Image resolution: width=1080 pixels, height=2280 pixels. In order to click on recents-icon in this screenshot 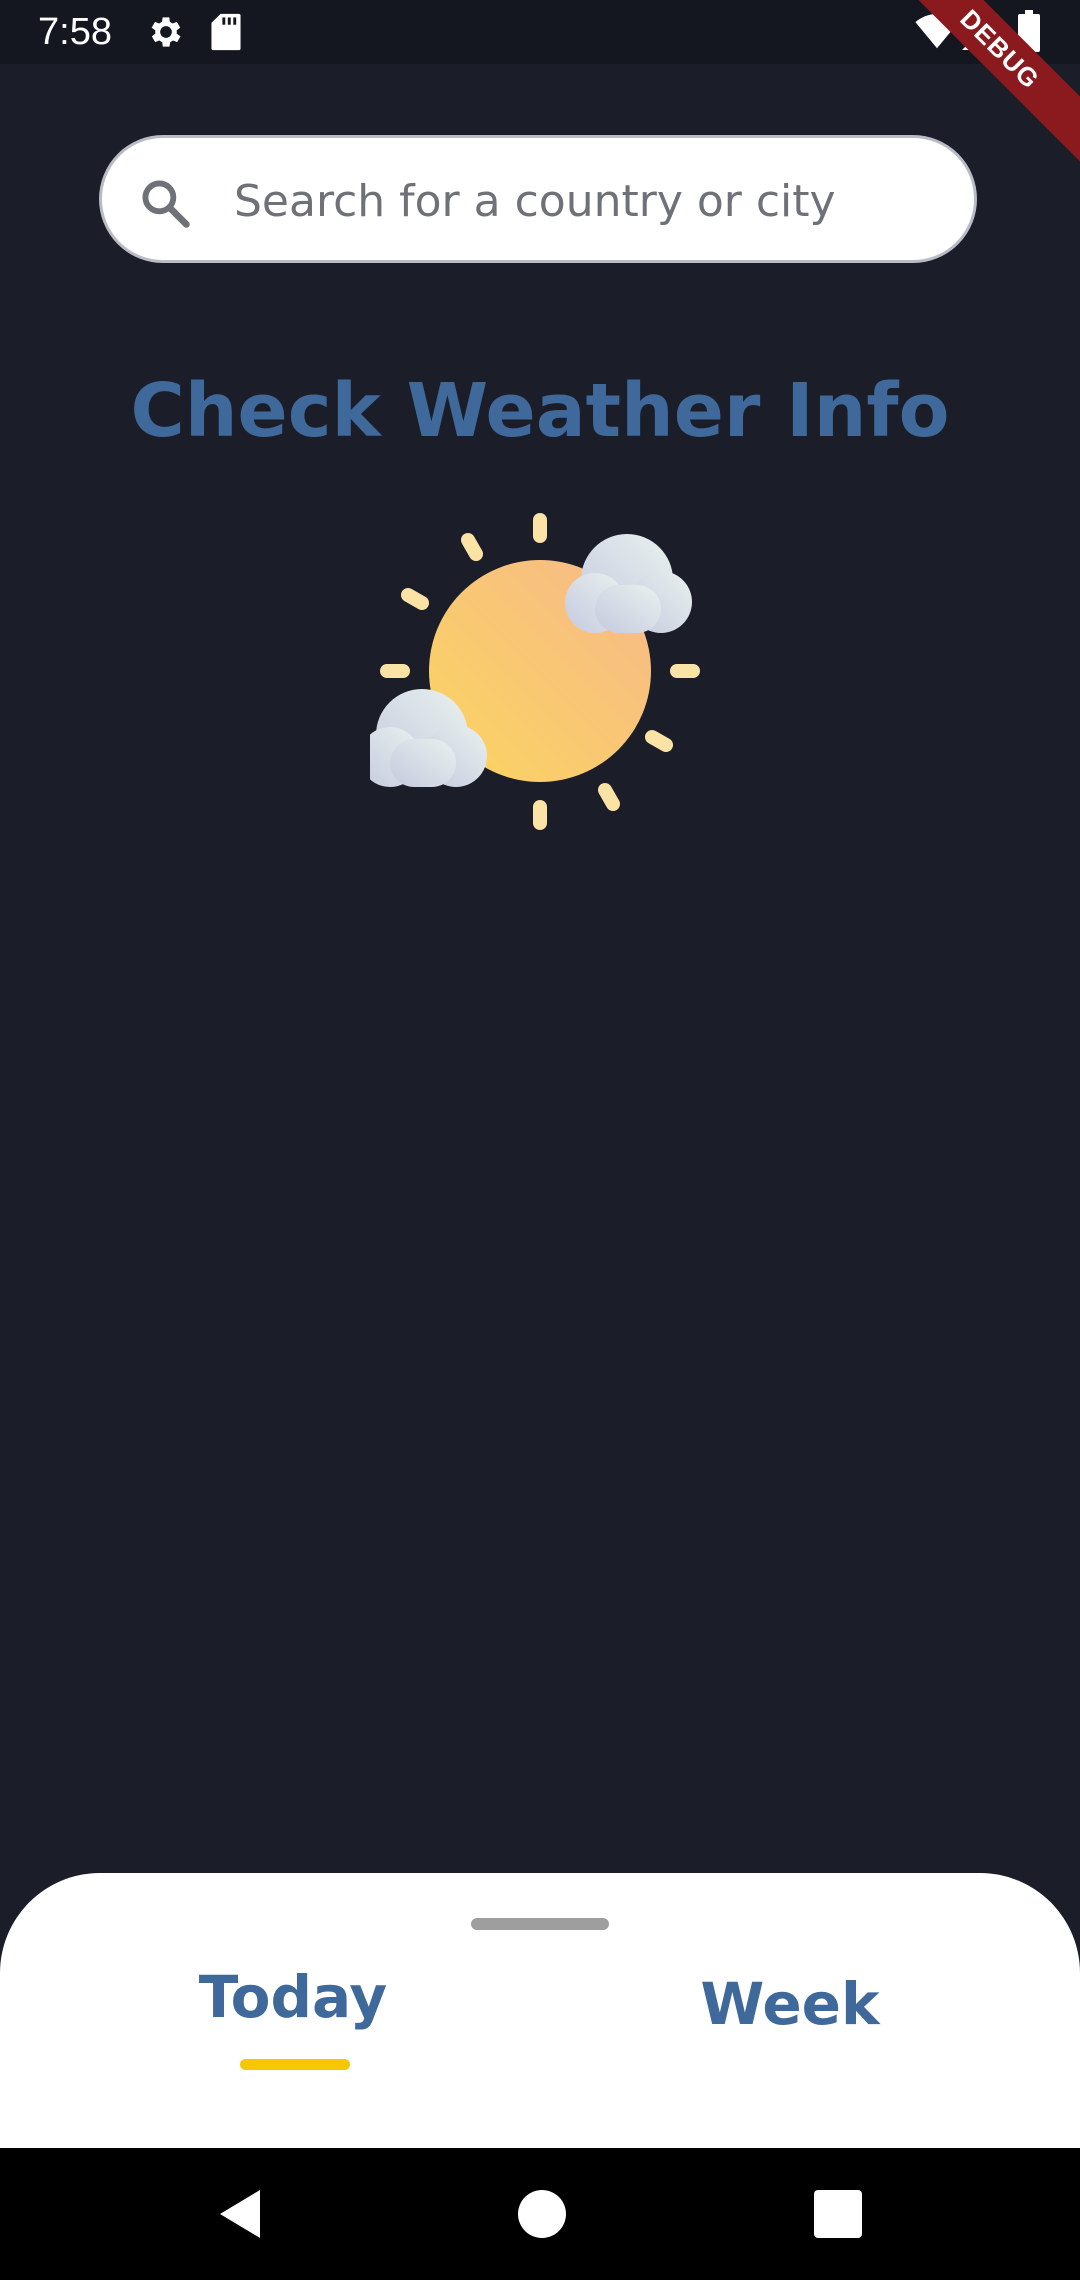, I will do `click(838, 2214)`.